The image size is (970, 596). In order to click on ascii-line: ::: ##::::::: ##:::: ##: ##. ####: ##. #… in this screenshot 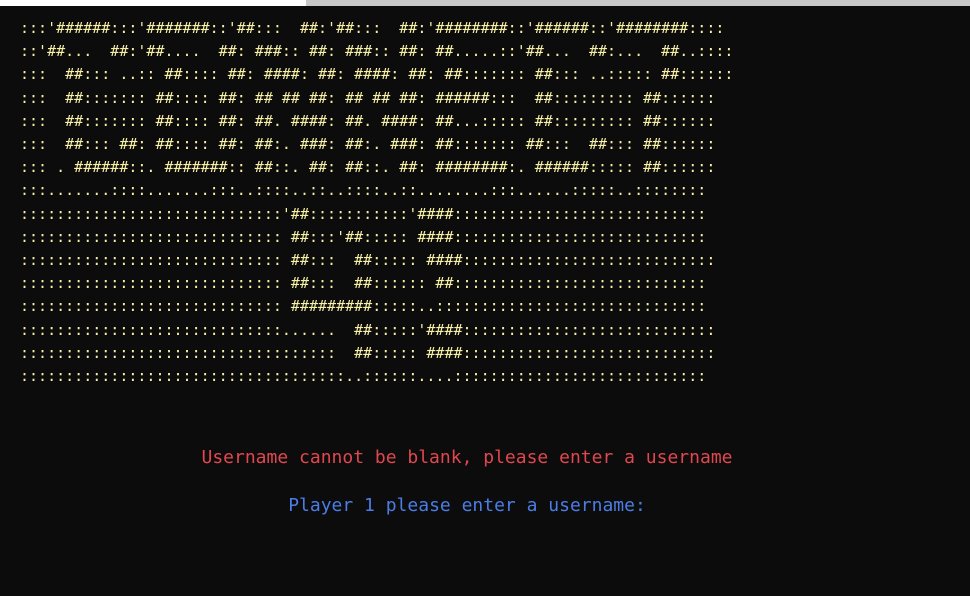, I will do `click(368, 120)`.